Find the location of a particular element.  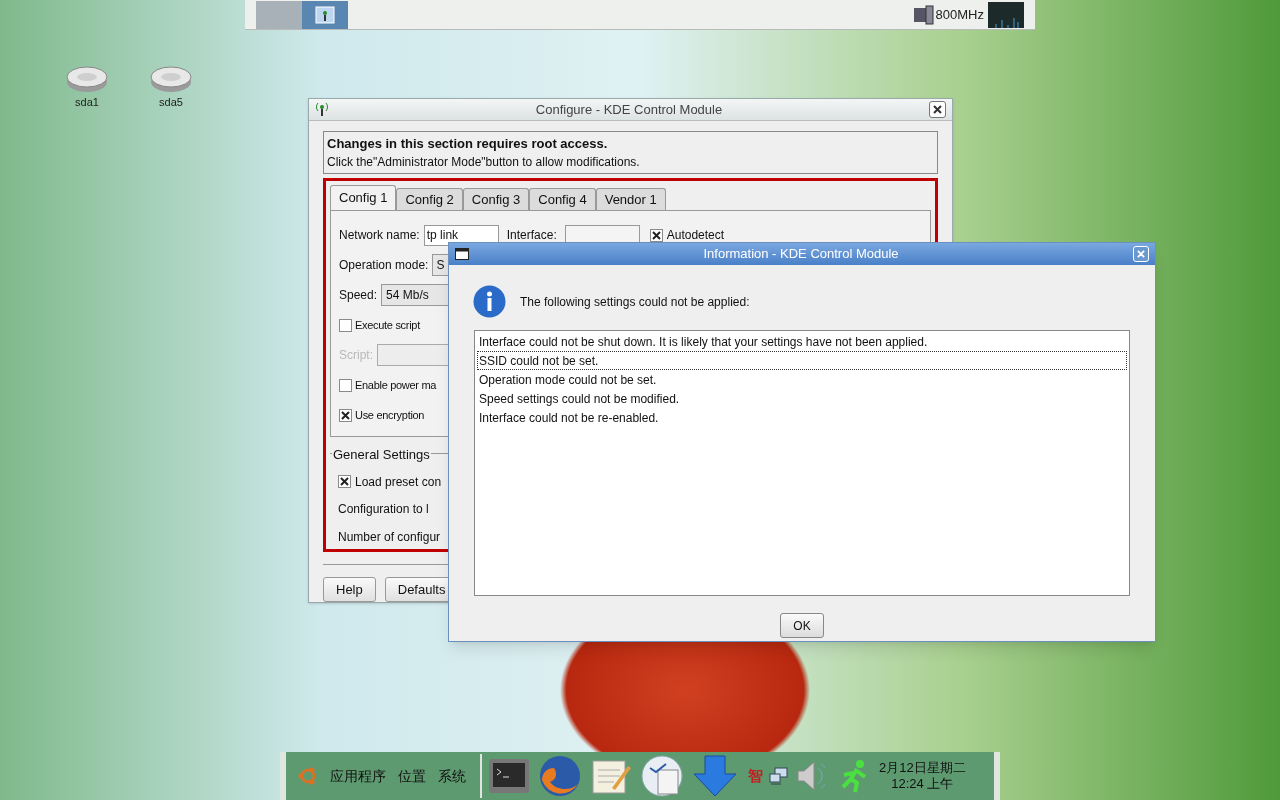

list-item: Speed settings could not be modified. is located at coordinates (802, 398).